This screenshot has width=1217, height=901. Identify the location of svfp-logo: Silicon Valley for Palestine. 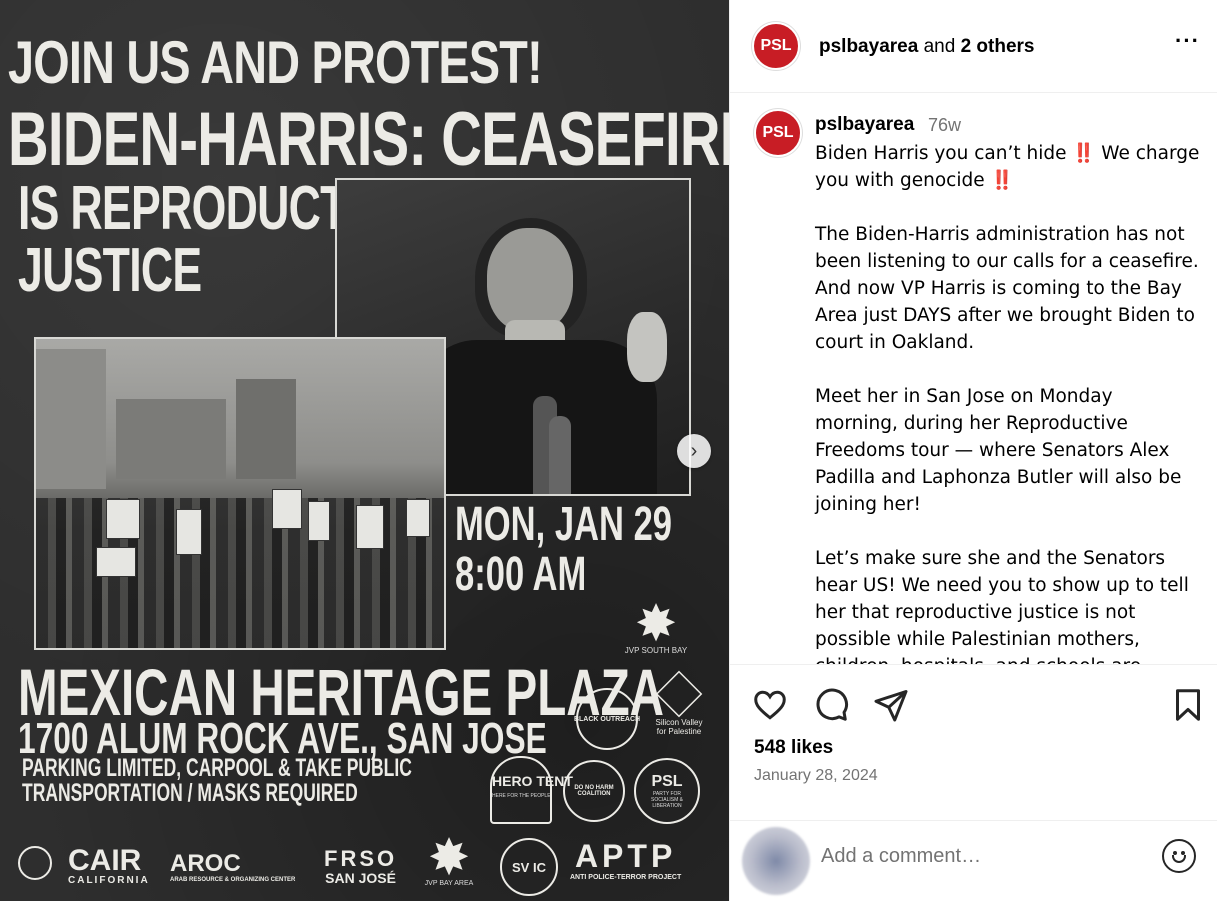
(679, 703).